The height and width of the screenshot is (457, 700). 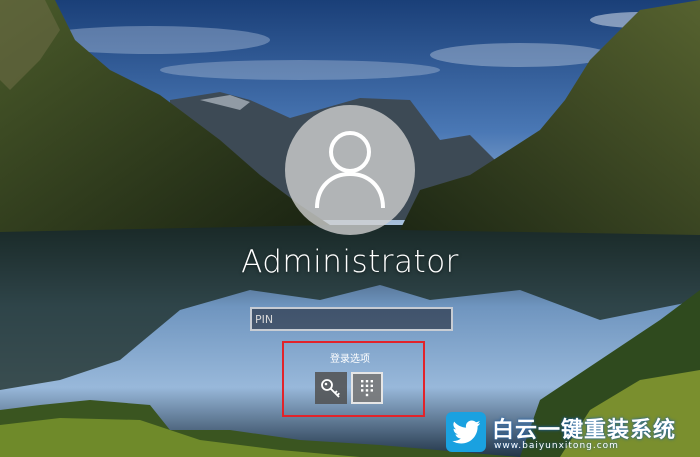 I want to click on pin-input, so click(x=351, y=319).